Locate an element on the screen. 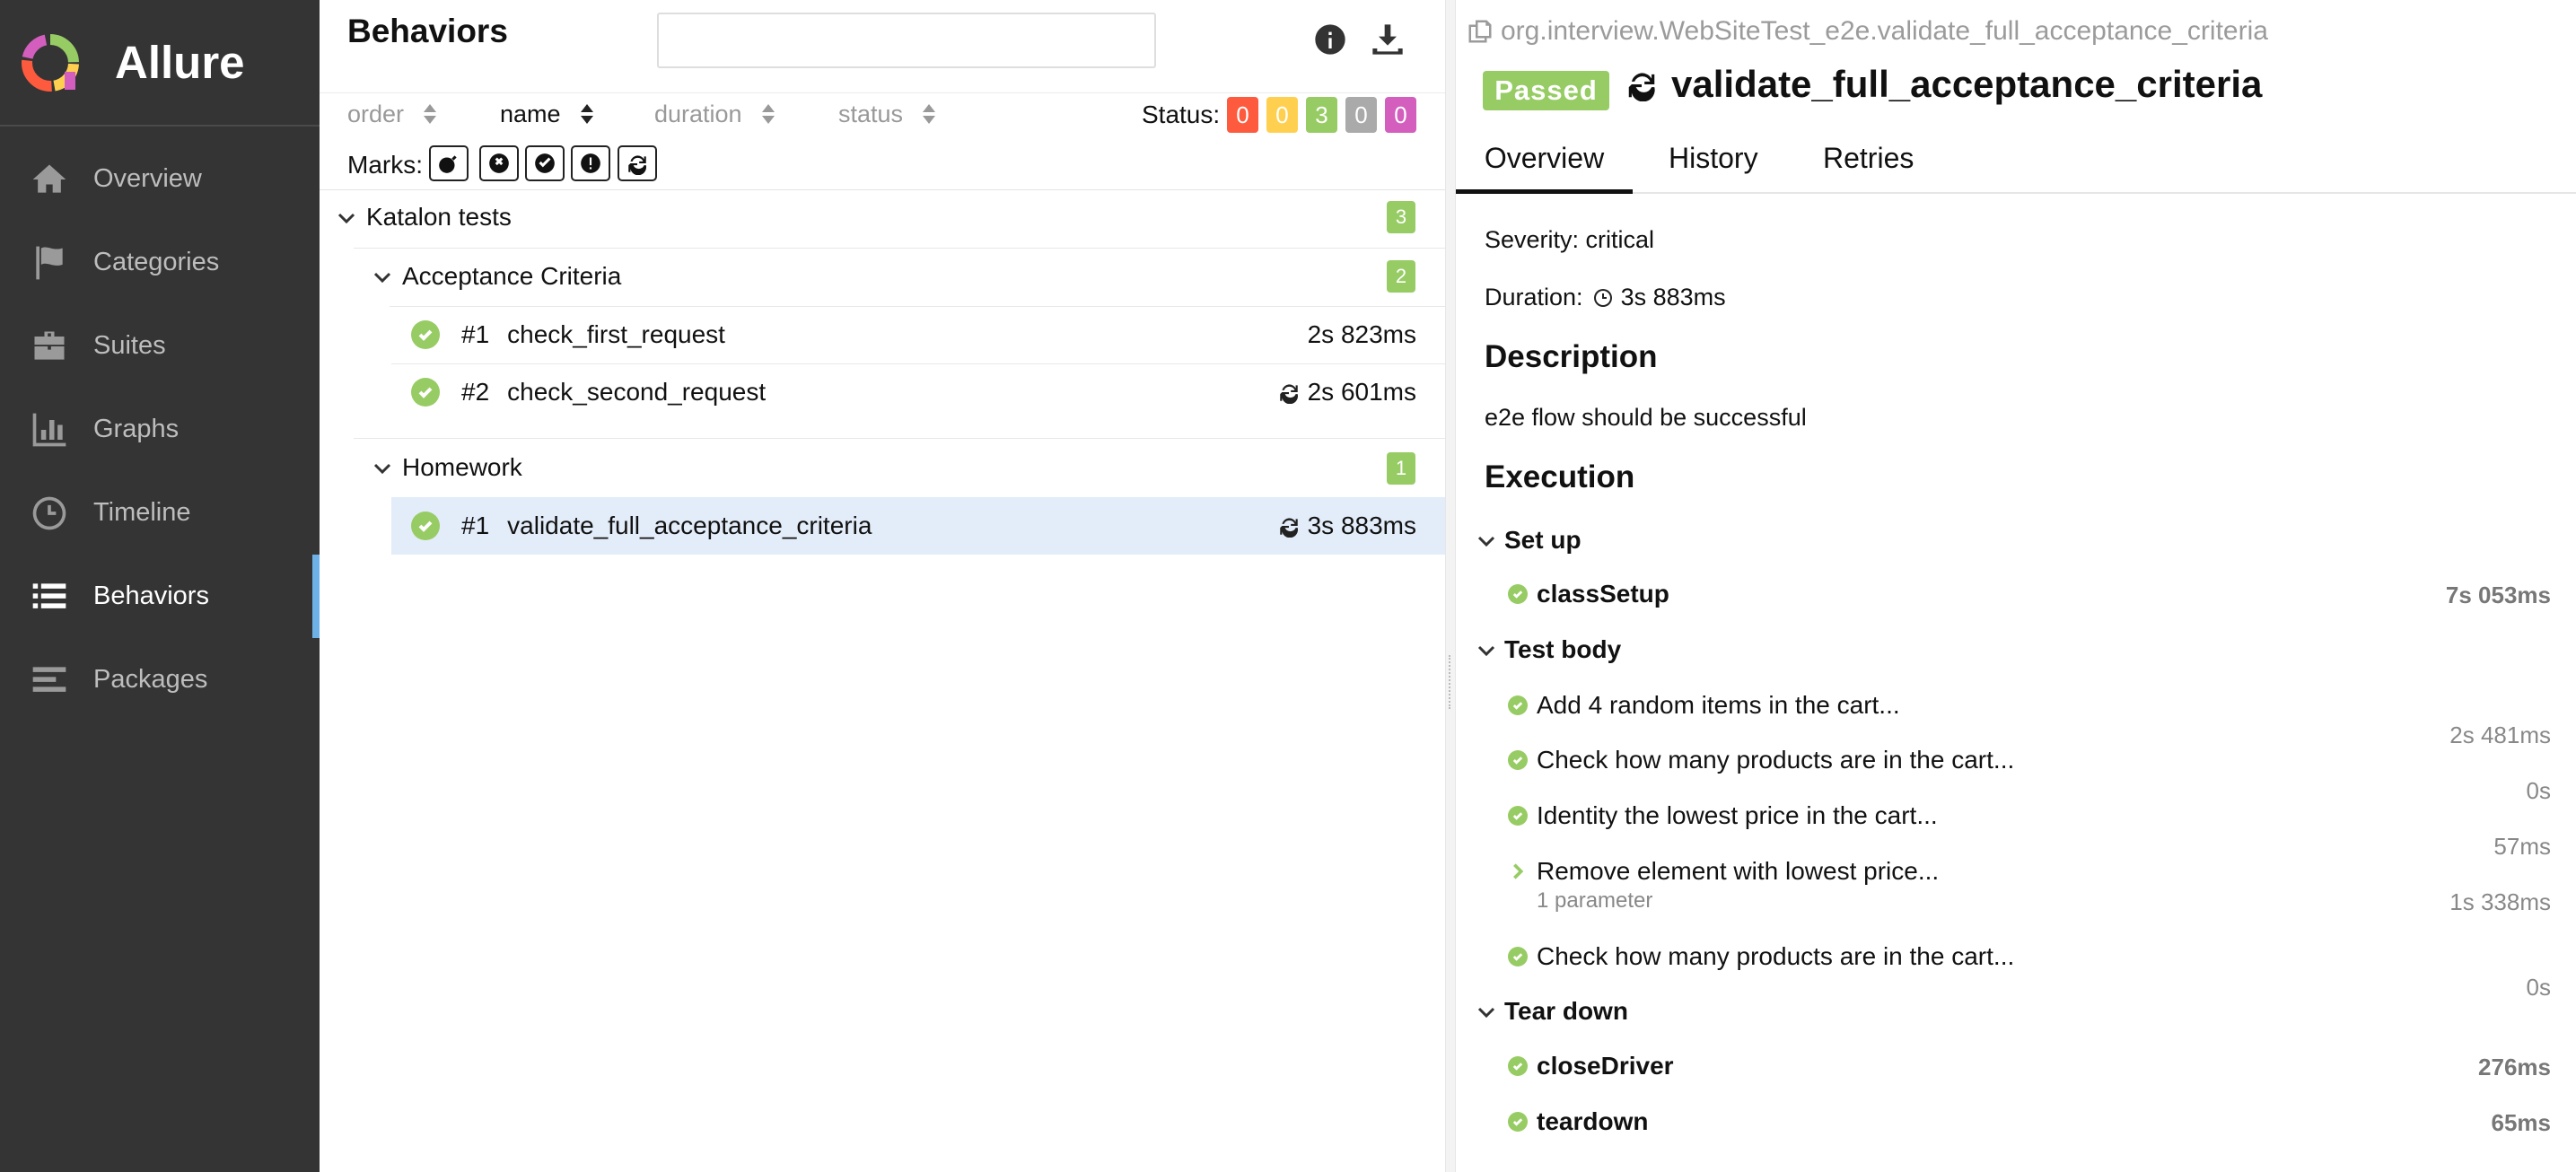 Image resolution: width=2576 pixels, height=1172 pixels. clock-icon is located at coordinates (49, 513).